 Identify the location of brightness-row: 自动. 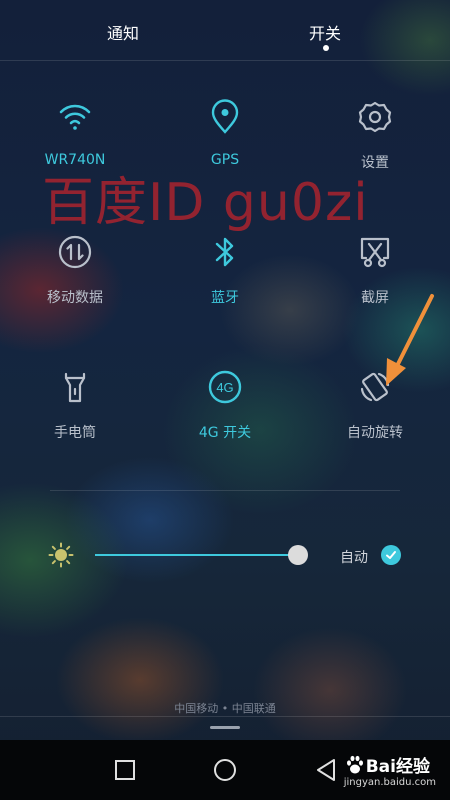
(225, 555).